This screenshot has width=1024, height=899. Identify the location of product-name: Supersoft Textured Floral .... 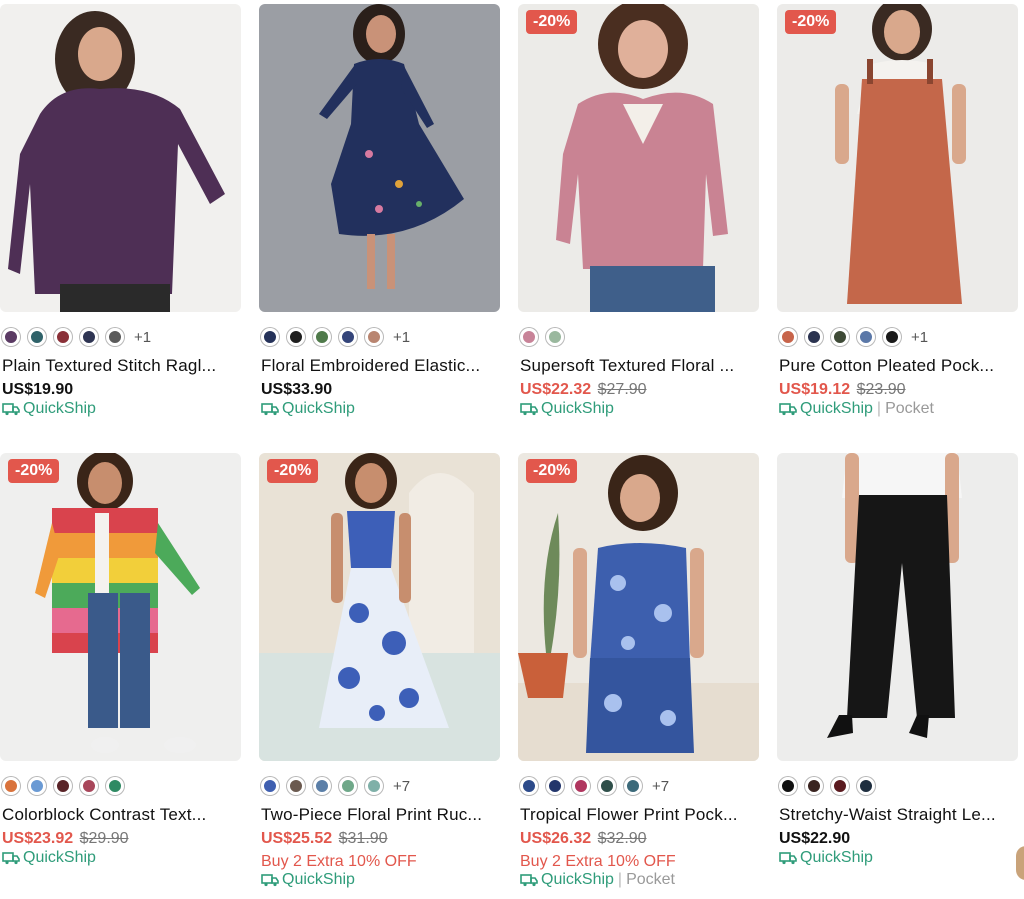
(639, 366).